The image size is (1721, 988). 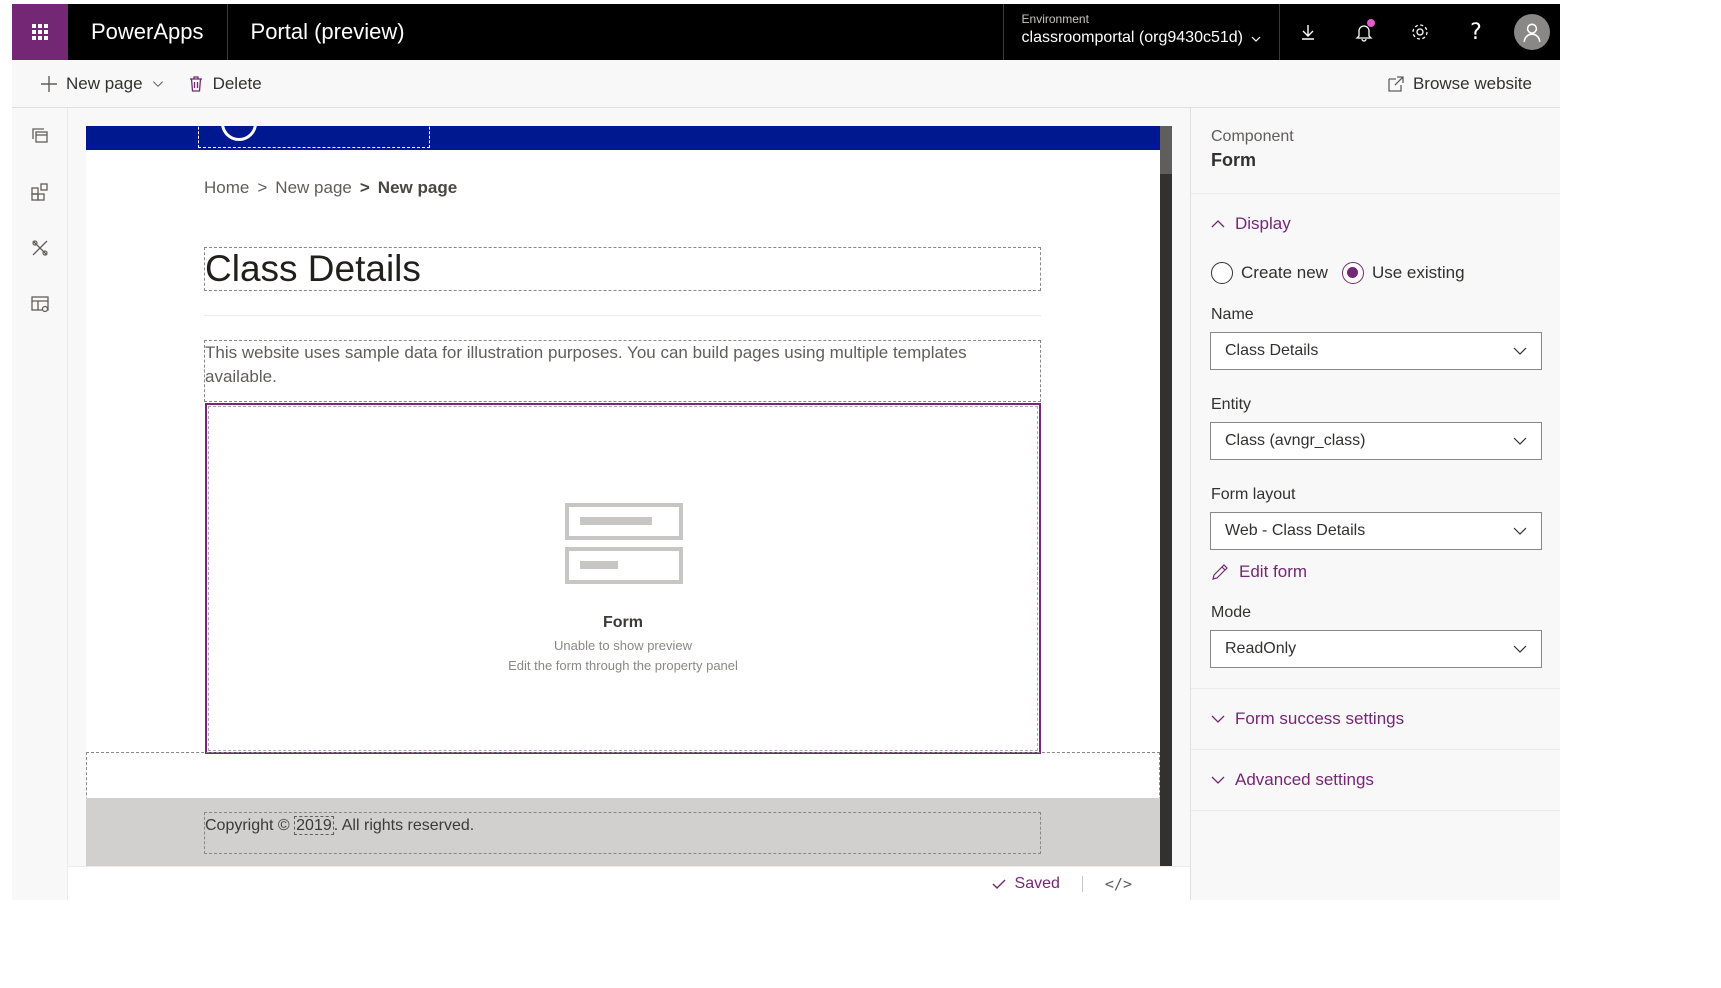 I want to click on form-success-section-toggle: Form success settings, so click(x=1375, y=719).